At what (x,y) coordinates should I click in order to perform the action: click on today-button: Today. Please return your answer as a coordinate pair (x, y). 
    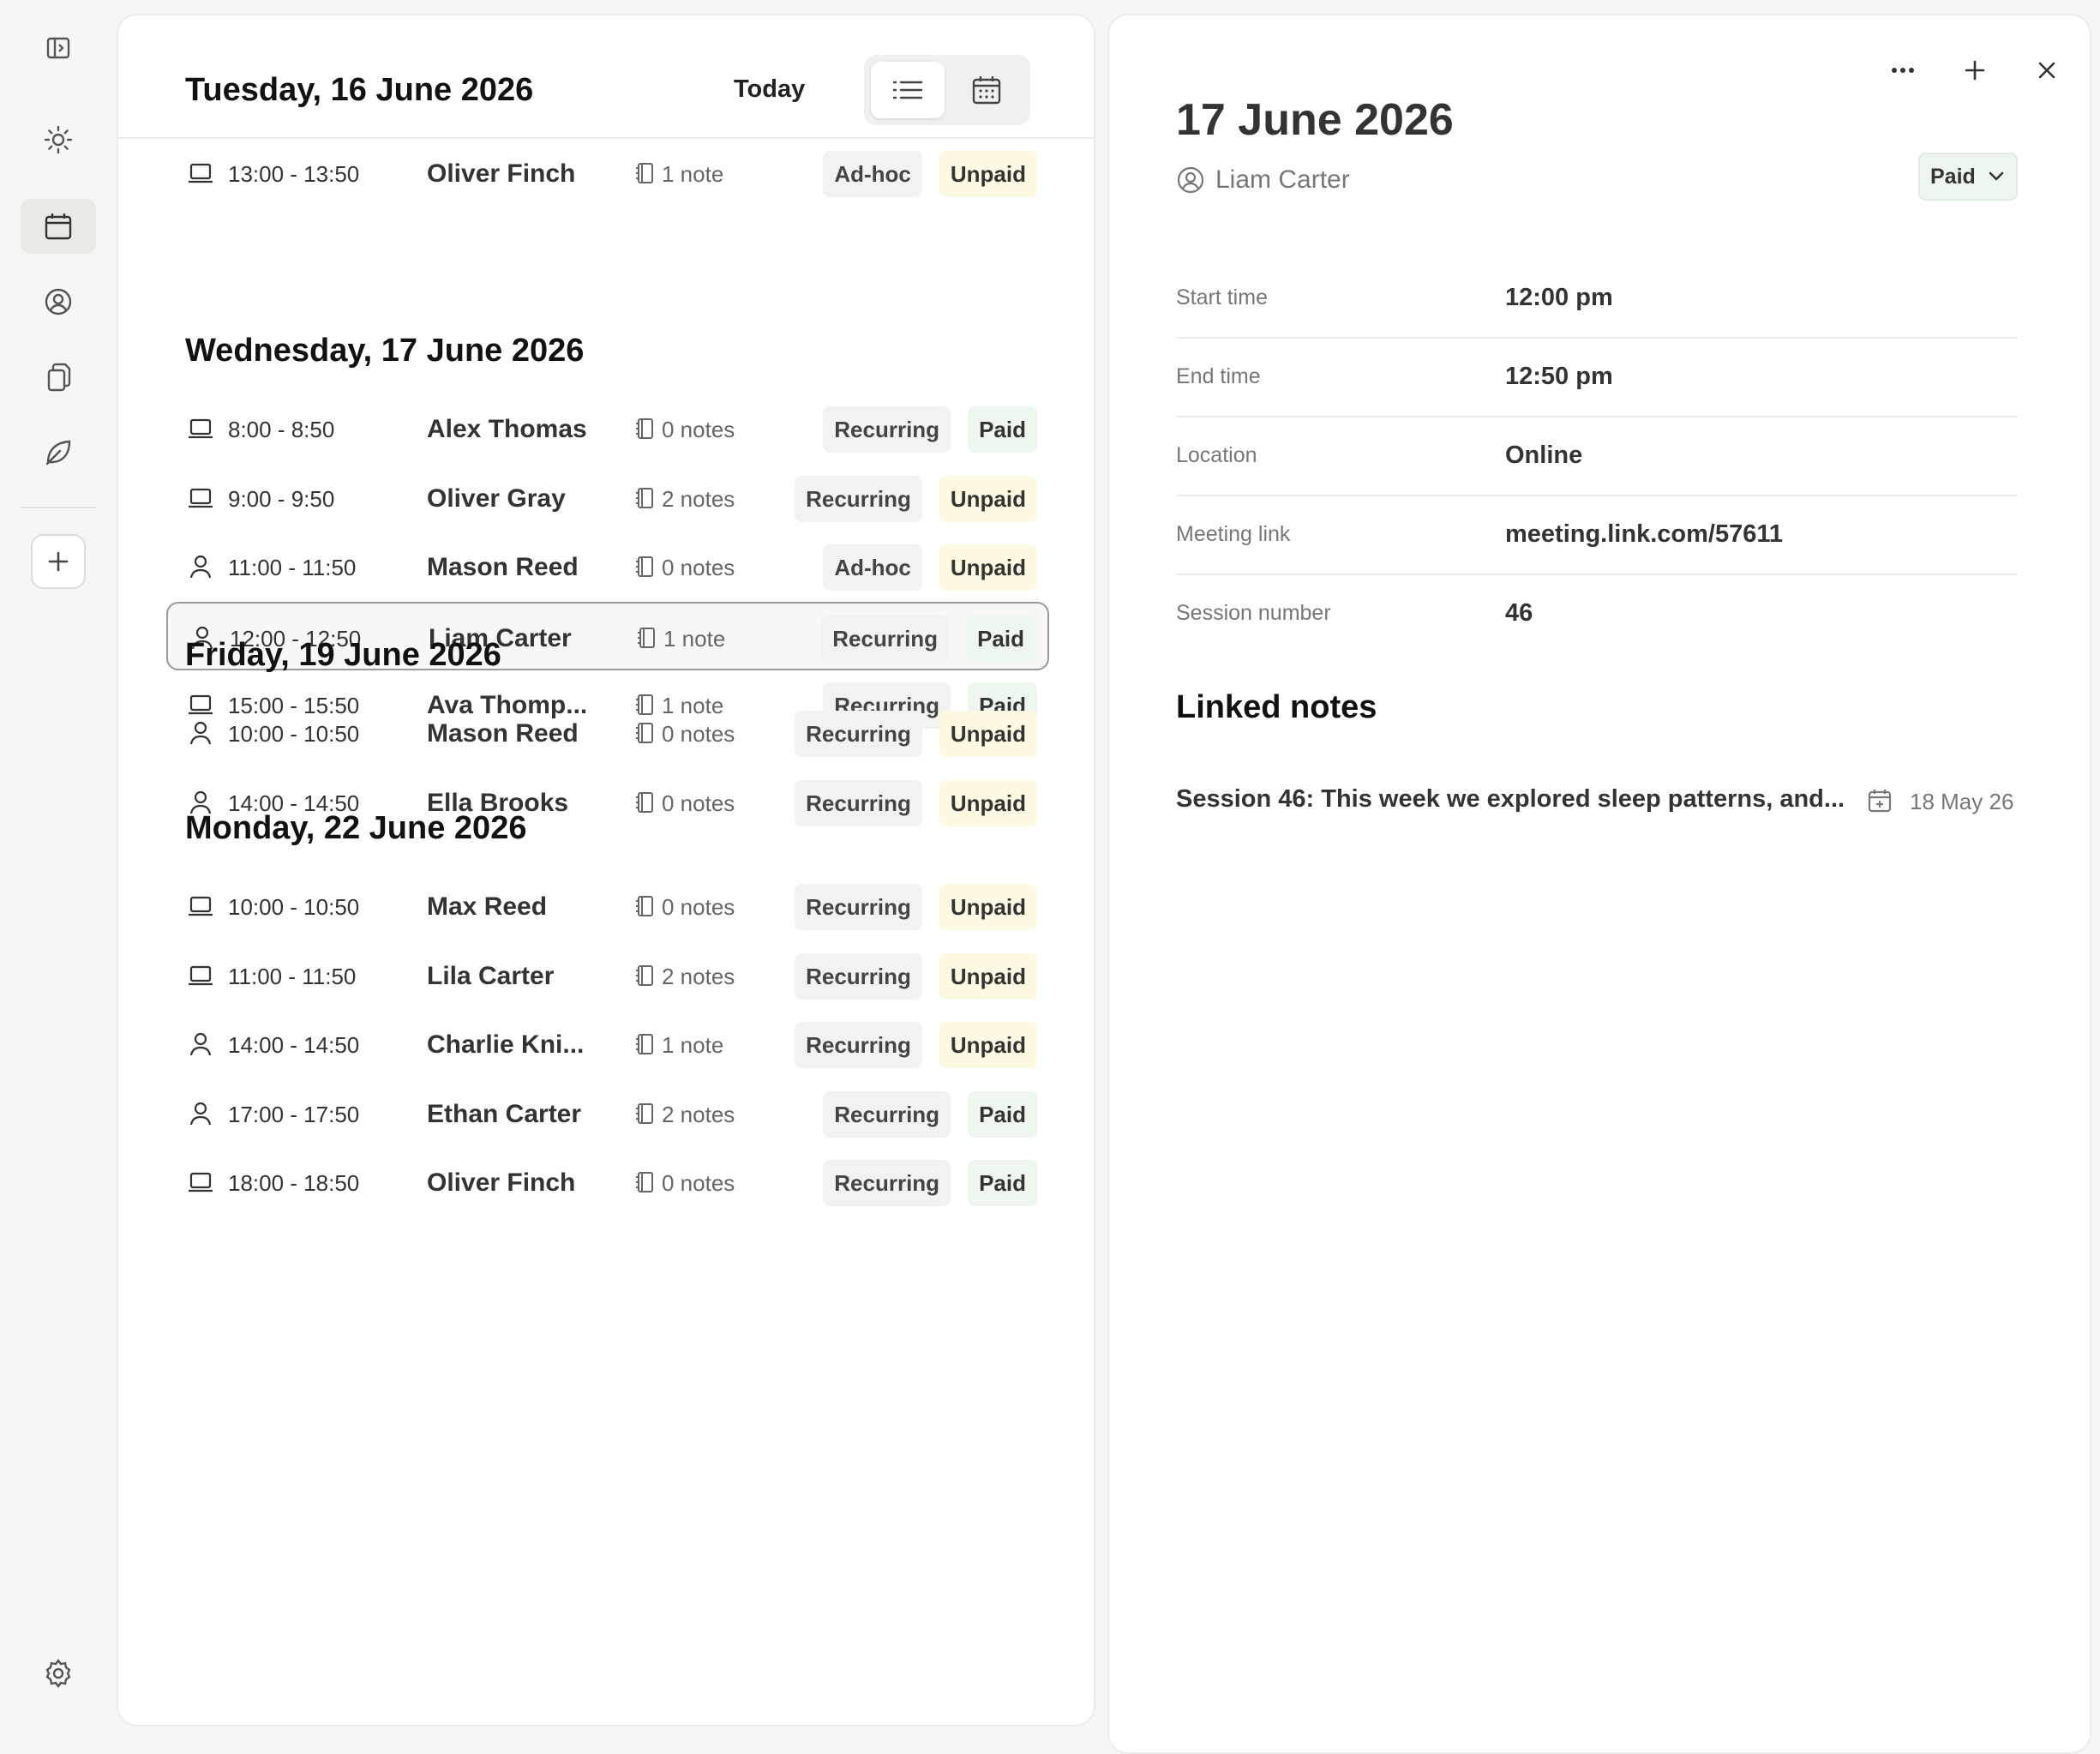
    Looking at the image, I should click on (769, 90).